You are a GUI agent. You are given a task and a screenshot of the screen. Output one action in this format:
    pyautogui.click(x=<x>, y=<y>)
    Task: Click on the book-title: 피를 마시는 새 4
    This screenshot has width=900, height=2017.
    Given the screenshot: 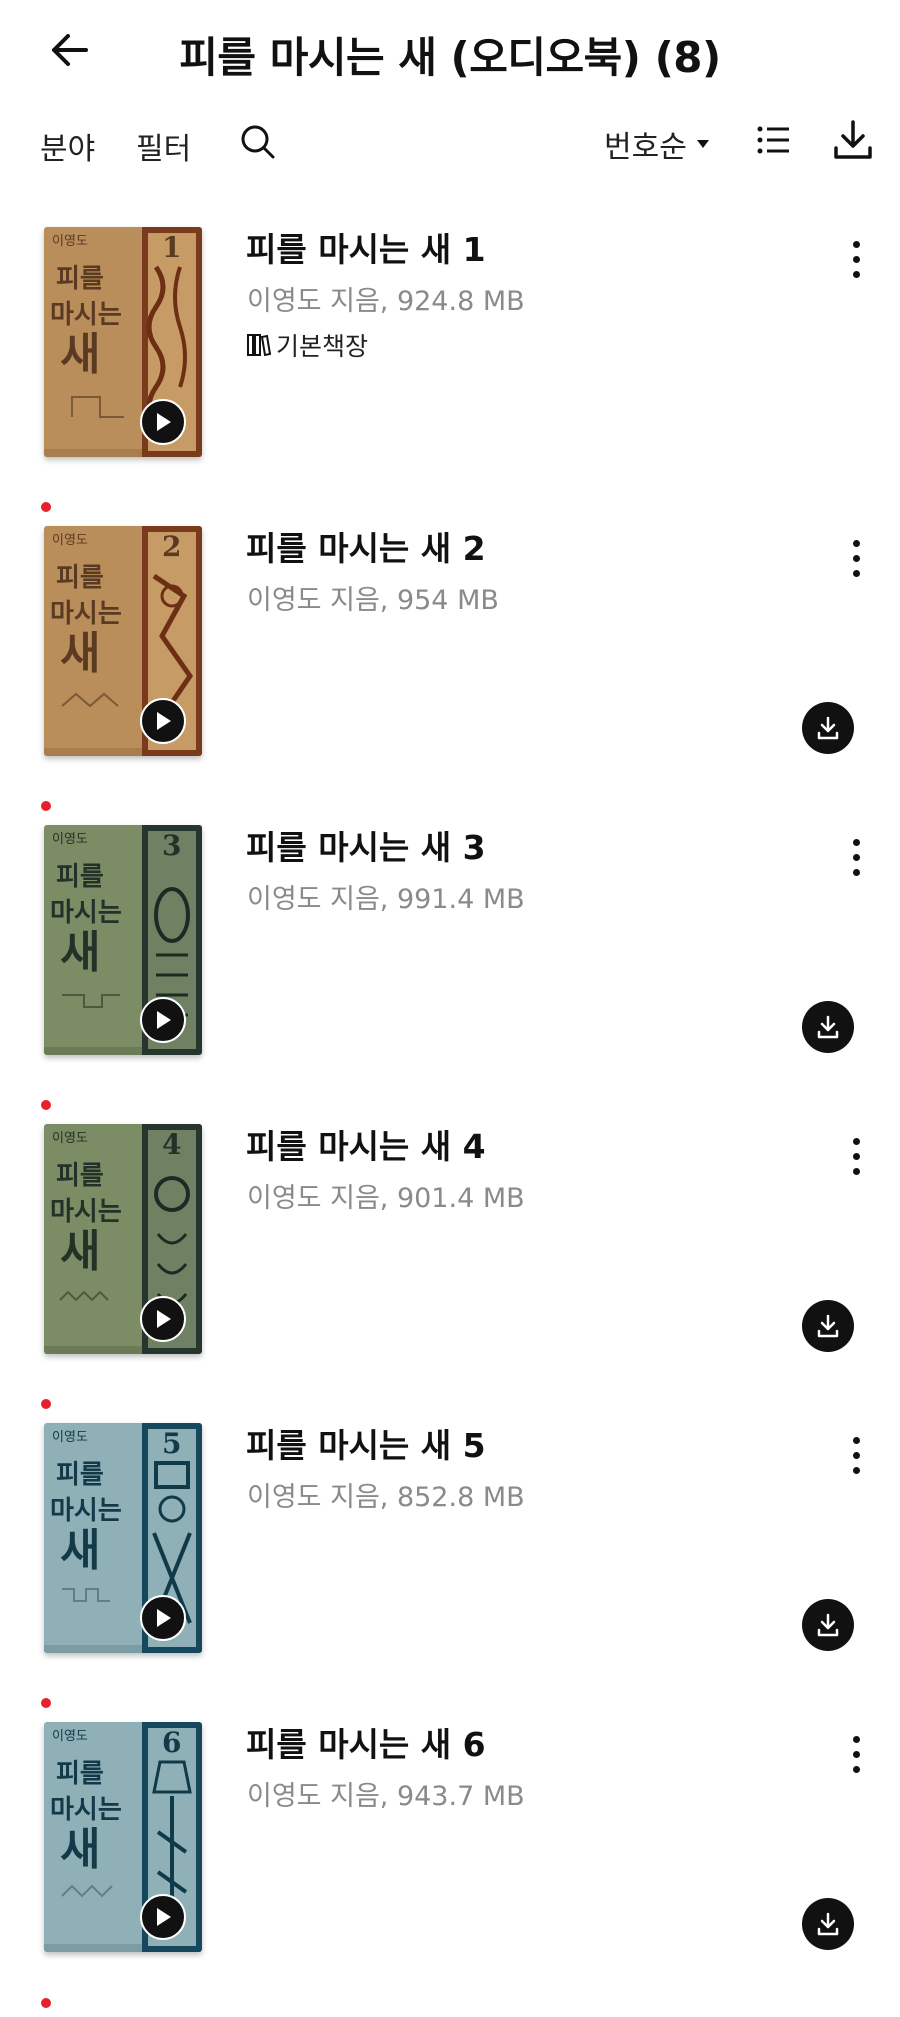 What is the action you would take?
    pyautogui.click(x=366, y=1144)
    